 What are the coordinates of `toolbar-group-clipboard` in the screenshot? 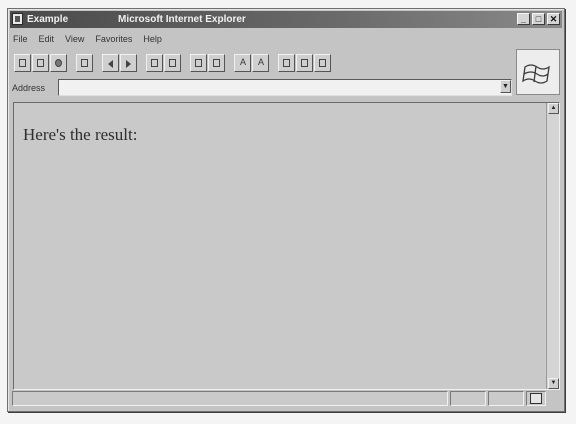 It's located at (304, 63).